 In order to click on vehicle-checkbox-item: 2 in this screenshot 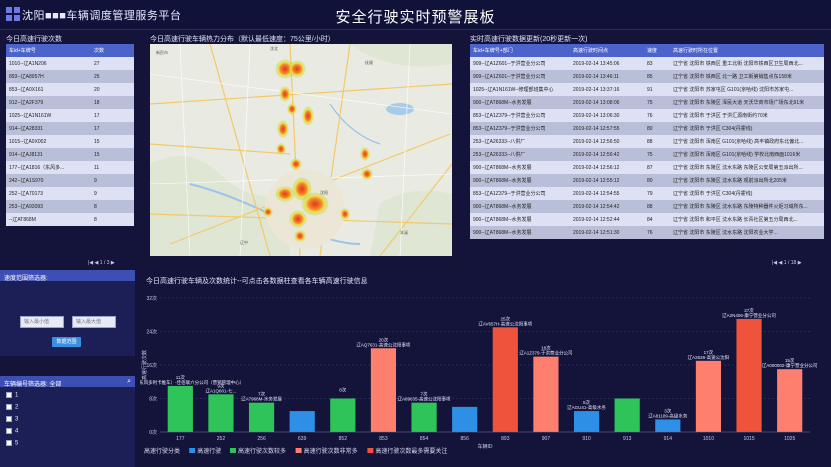, I will do `click(12, 407)`.